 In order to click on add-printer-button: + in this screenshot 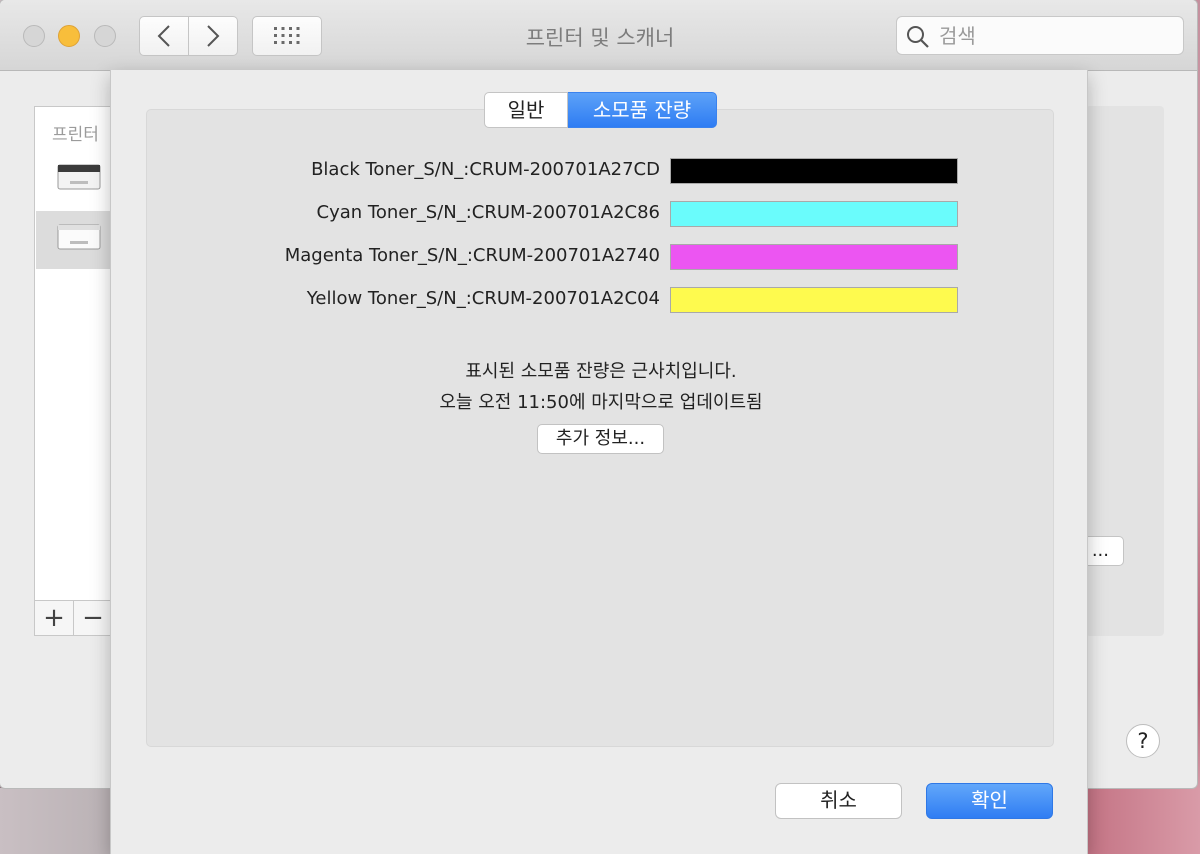, I will do `click(54, 618)`.